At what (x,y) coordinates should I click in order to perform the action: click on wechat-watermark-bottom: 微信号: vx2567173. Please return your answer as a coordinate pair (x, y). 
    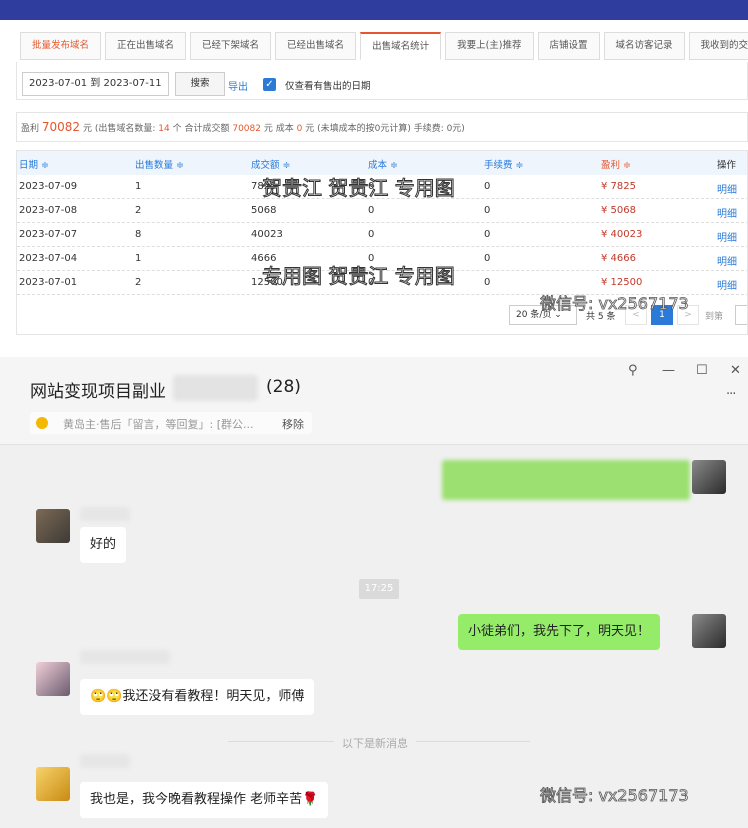
    Looking at the image, I should click on (614, 796).